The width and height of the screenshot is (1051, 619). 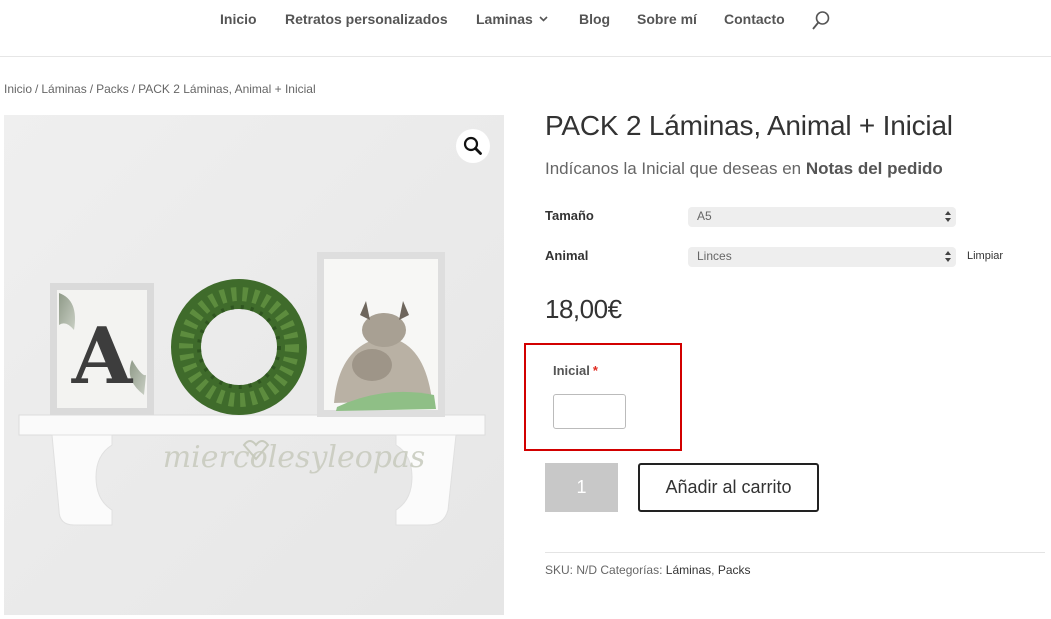 What do you see at coordinates (294, 457) in the screenshot?
I see `watermark-text: miercolesyleopas` at bounding box center [294, 457].